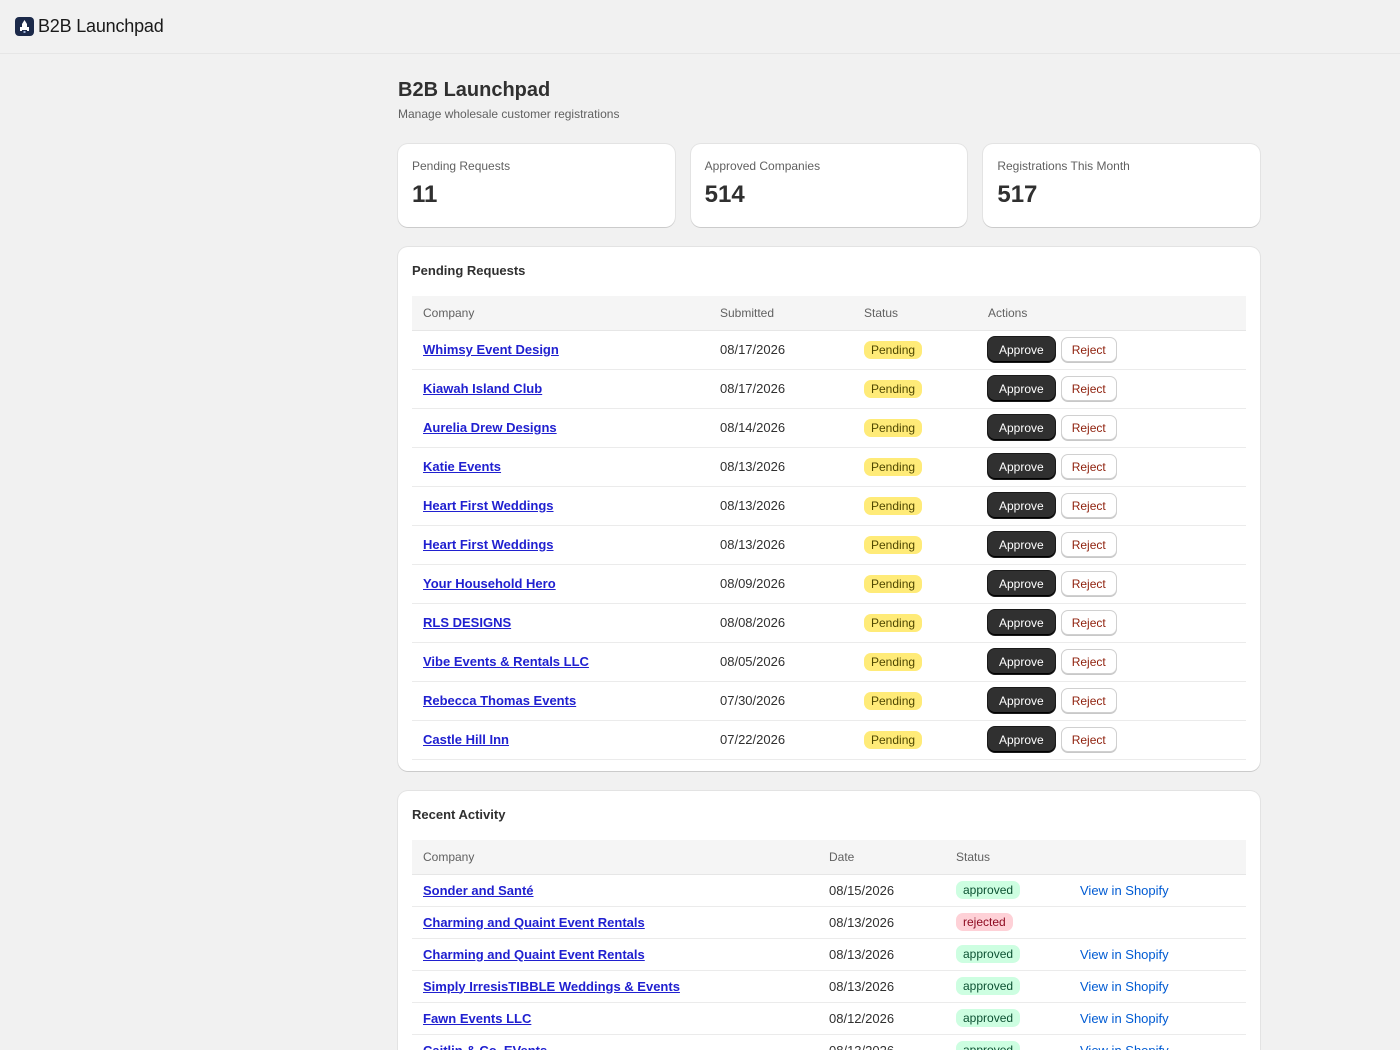 This screenshot has height=1050, width=1400. Describe the element at coordinates (1122, 185) in the screenshot. I see `stat-card-registrations: Registrations This Month 517` at that location.